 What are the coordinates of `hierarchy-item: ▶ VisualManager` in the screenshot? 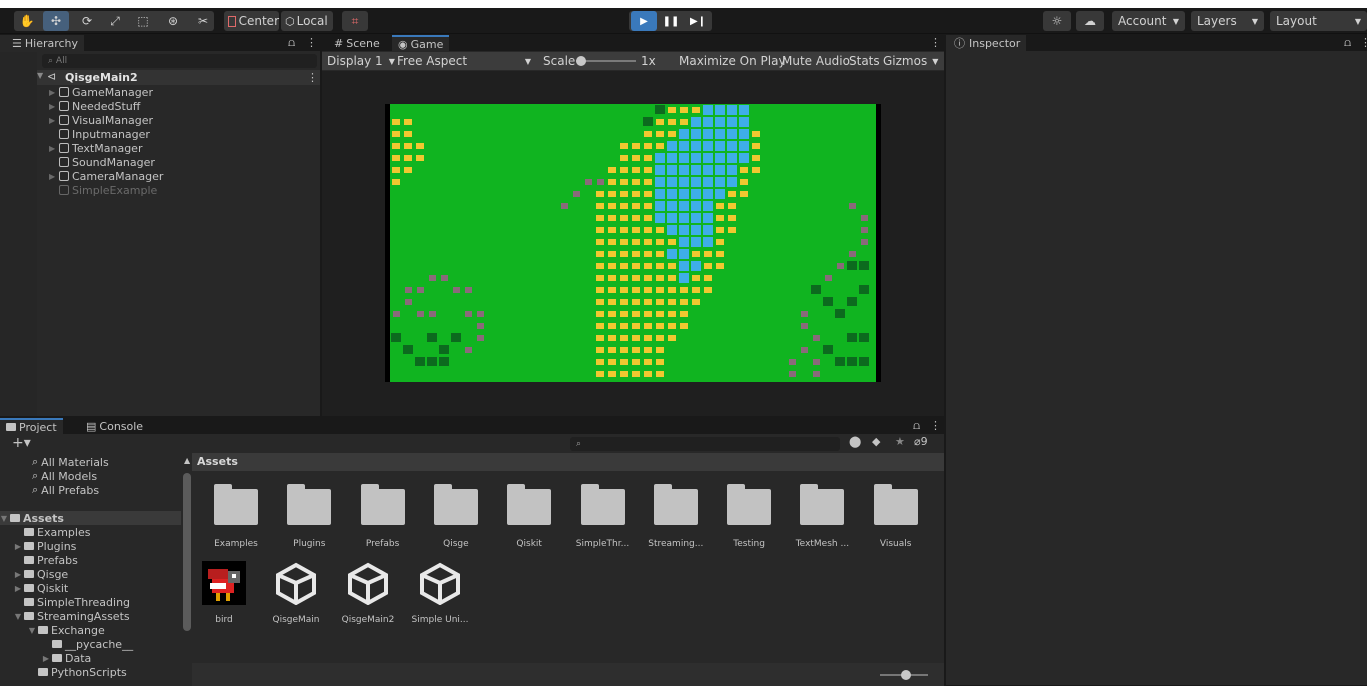 It's located at (101, 120).